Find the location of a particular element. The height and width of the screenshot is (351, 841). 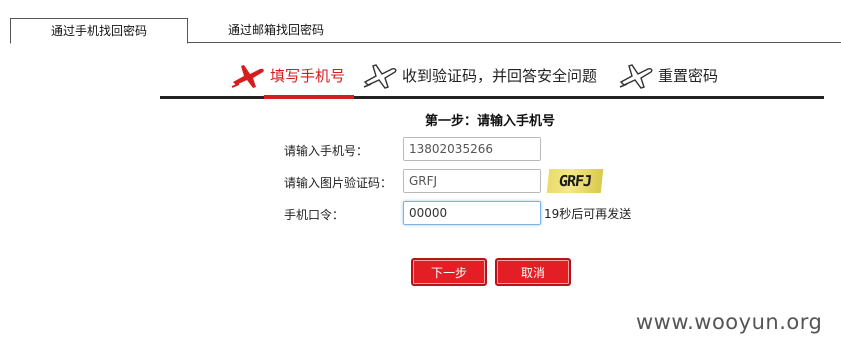

step-3: 重置密码 is located at coordinates (668, 75).